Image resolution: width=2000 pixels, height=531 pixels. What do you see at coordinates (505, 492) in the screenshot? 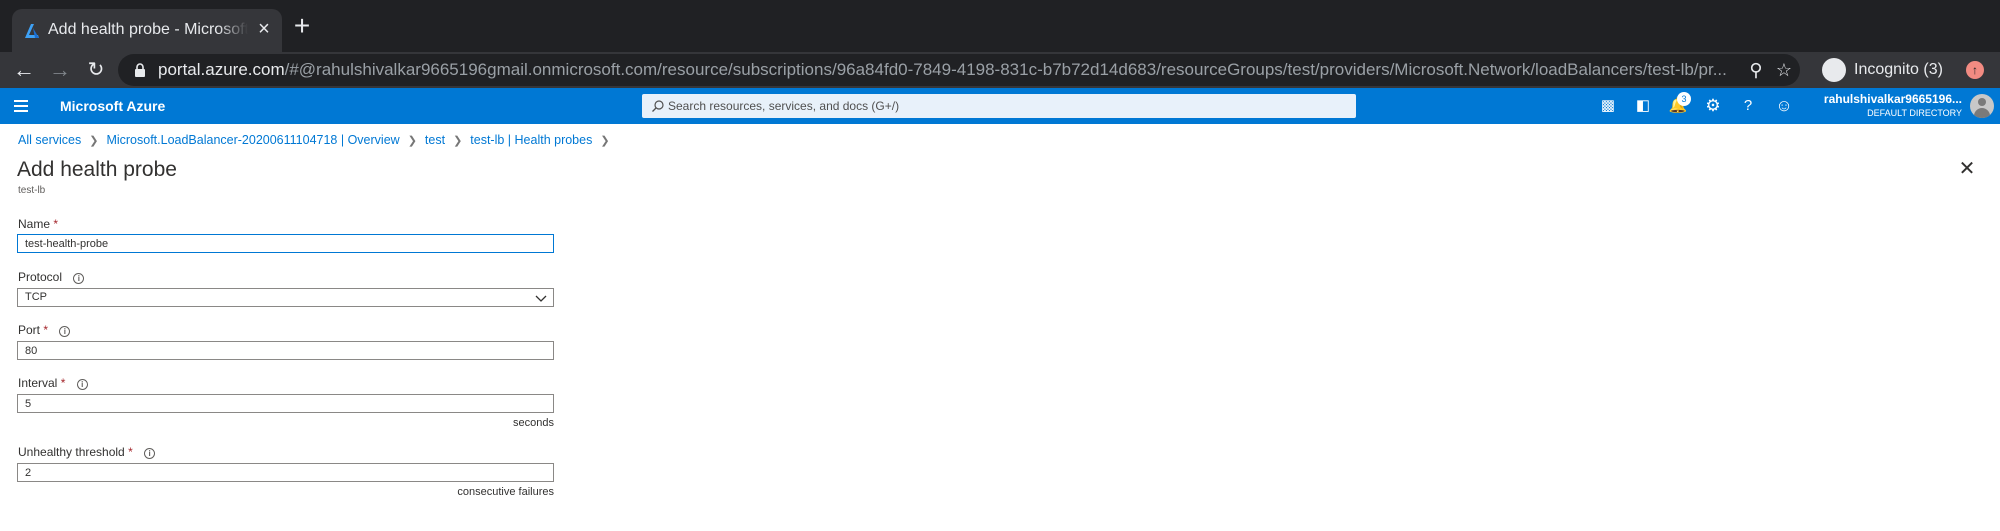
I see `threshold-unit: consecutive failures` at bounding box center [505, 492].